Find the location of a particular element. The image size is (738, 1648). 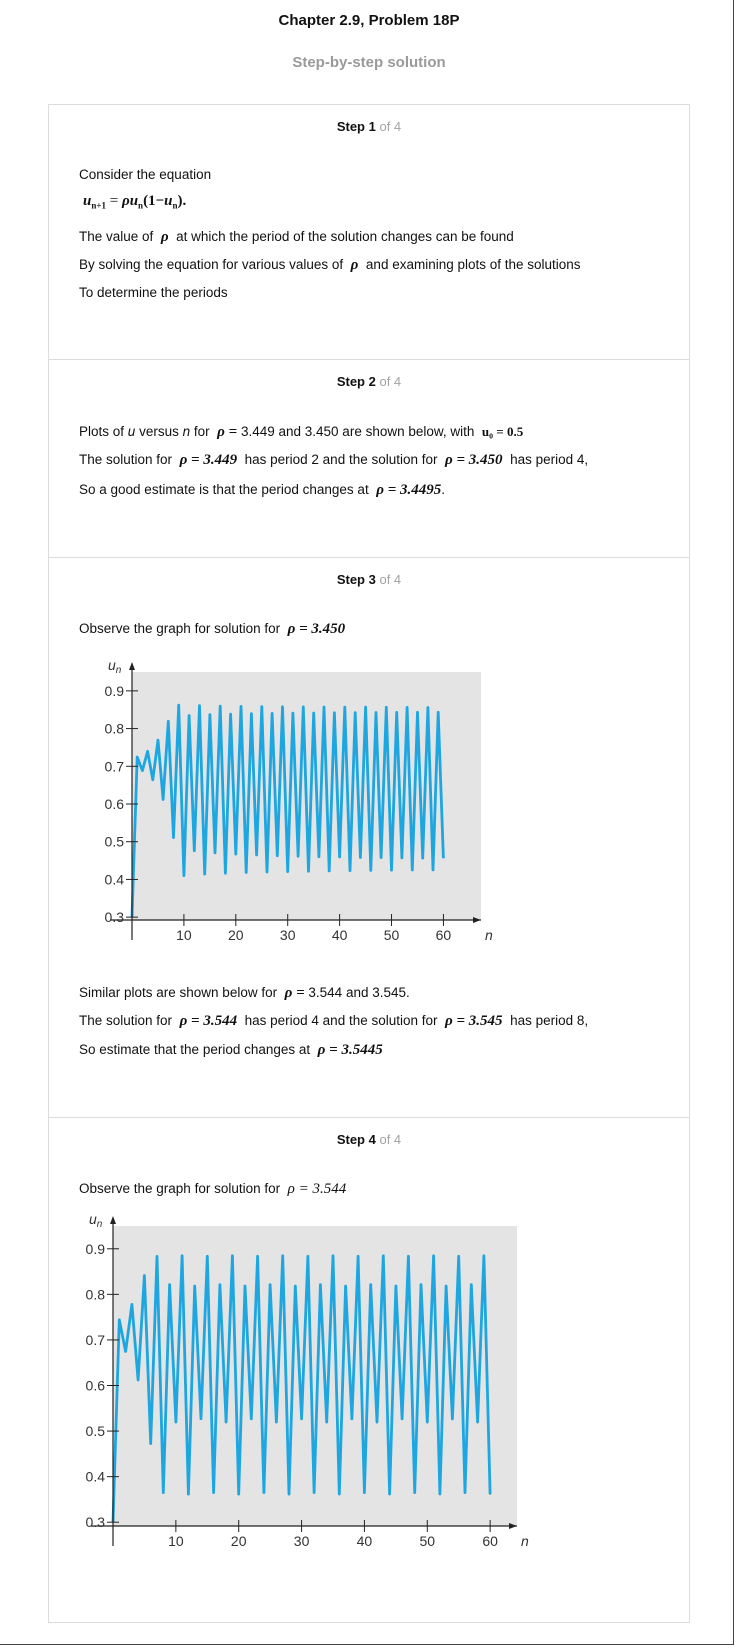

page-title: Chapter 2.9, Problem 18P is located at coordinates (369, 20).